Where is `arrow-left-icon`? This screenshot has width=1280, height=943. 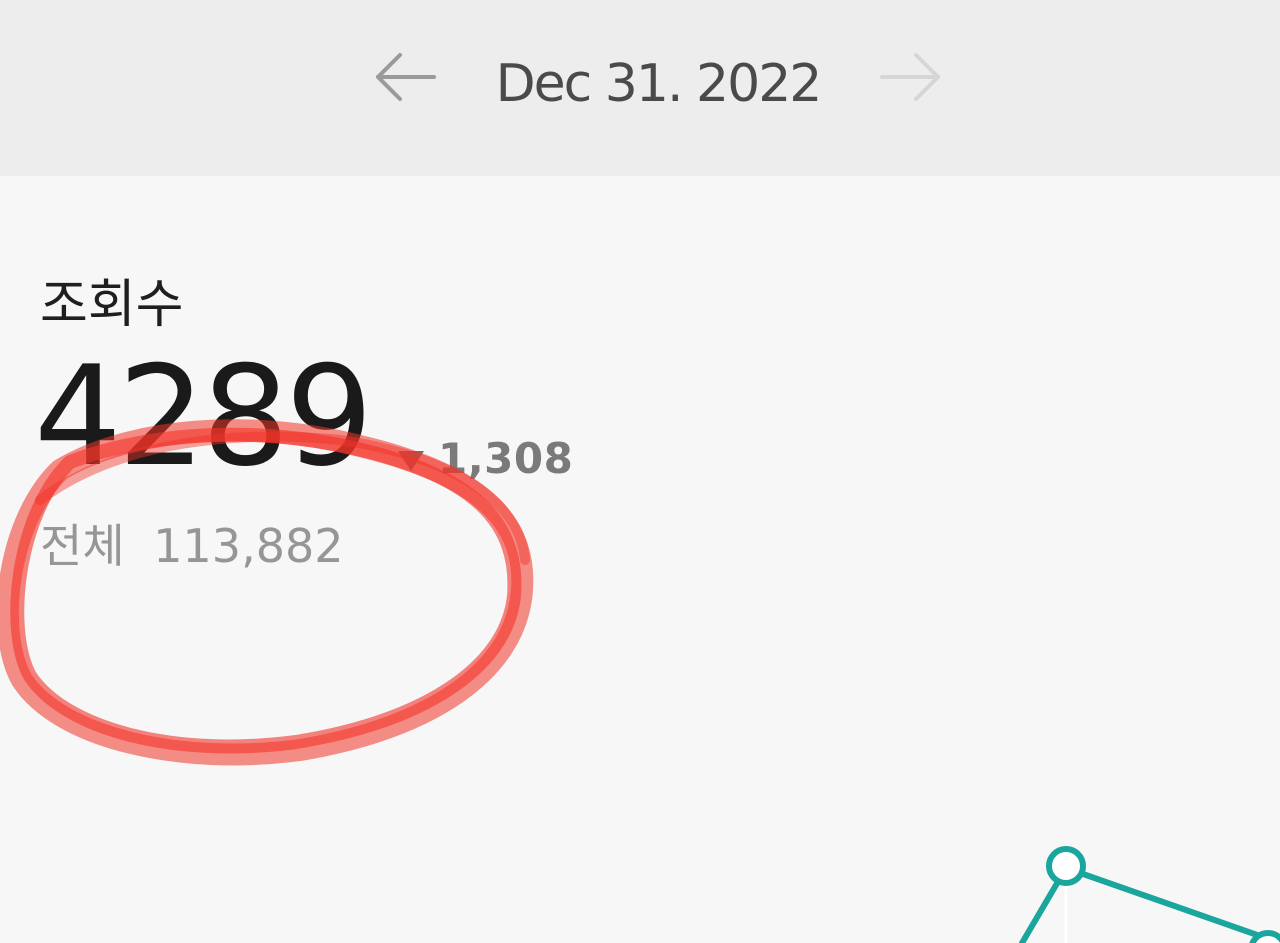
arrow-left-icon is located at coordinates (406, 77).